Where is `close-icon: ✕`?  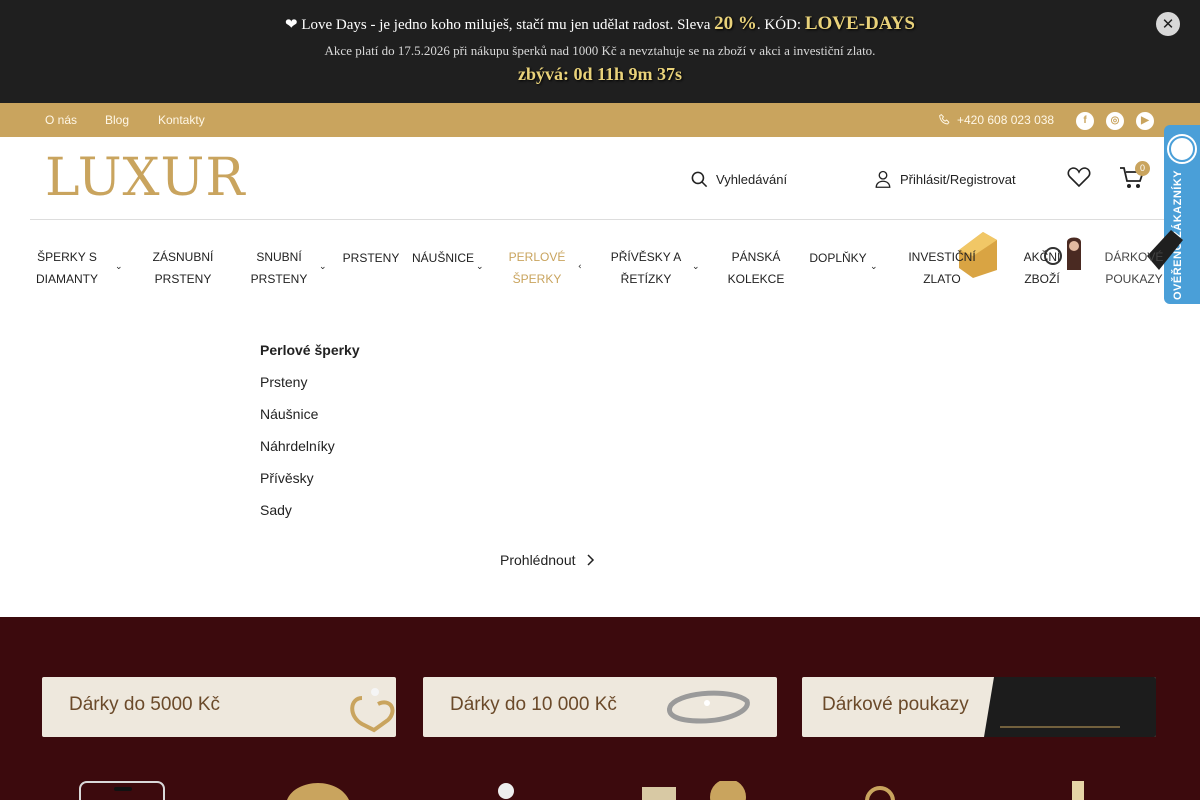
close-icon: ✕ is located at coordinates (1168, 24).